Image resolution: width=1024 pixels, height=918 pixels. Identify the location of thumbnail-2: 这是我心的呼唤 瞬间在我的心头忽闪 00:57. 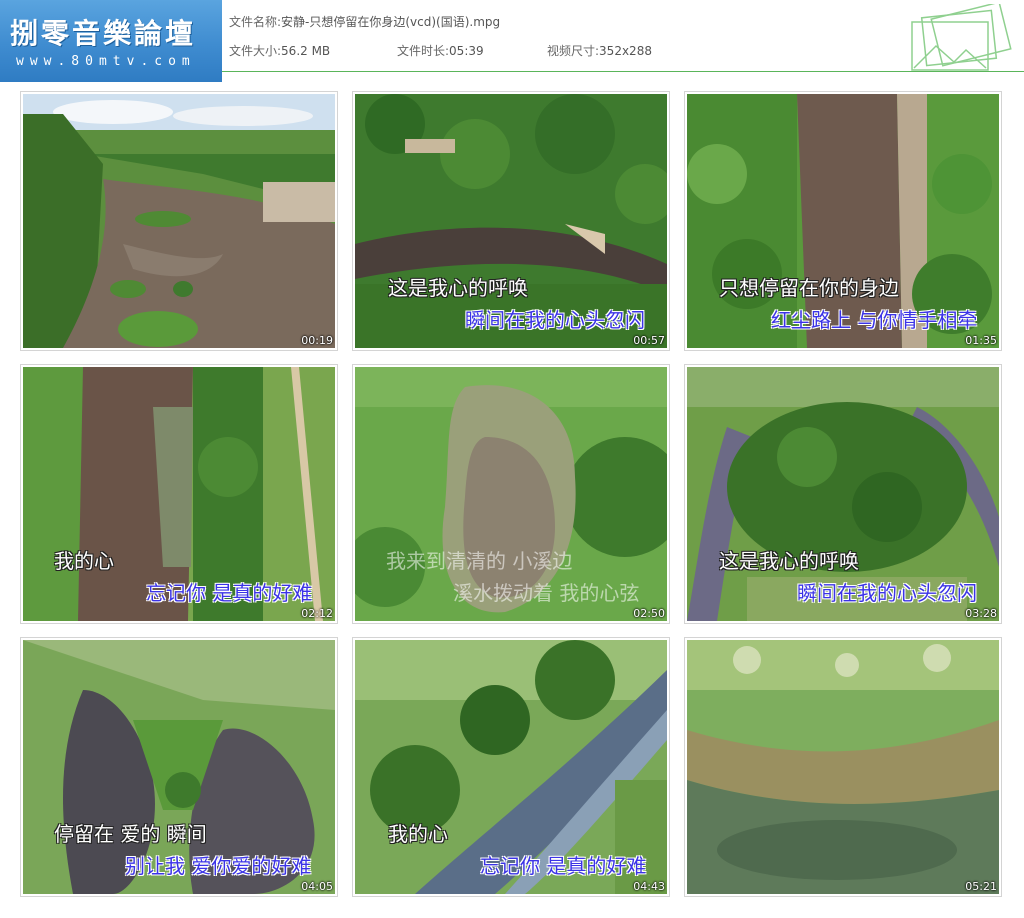
(511, 221).